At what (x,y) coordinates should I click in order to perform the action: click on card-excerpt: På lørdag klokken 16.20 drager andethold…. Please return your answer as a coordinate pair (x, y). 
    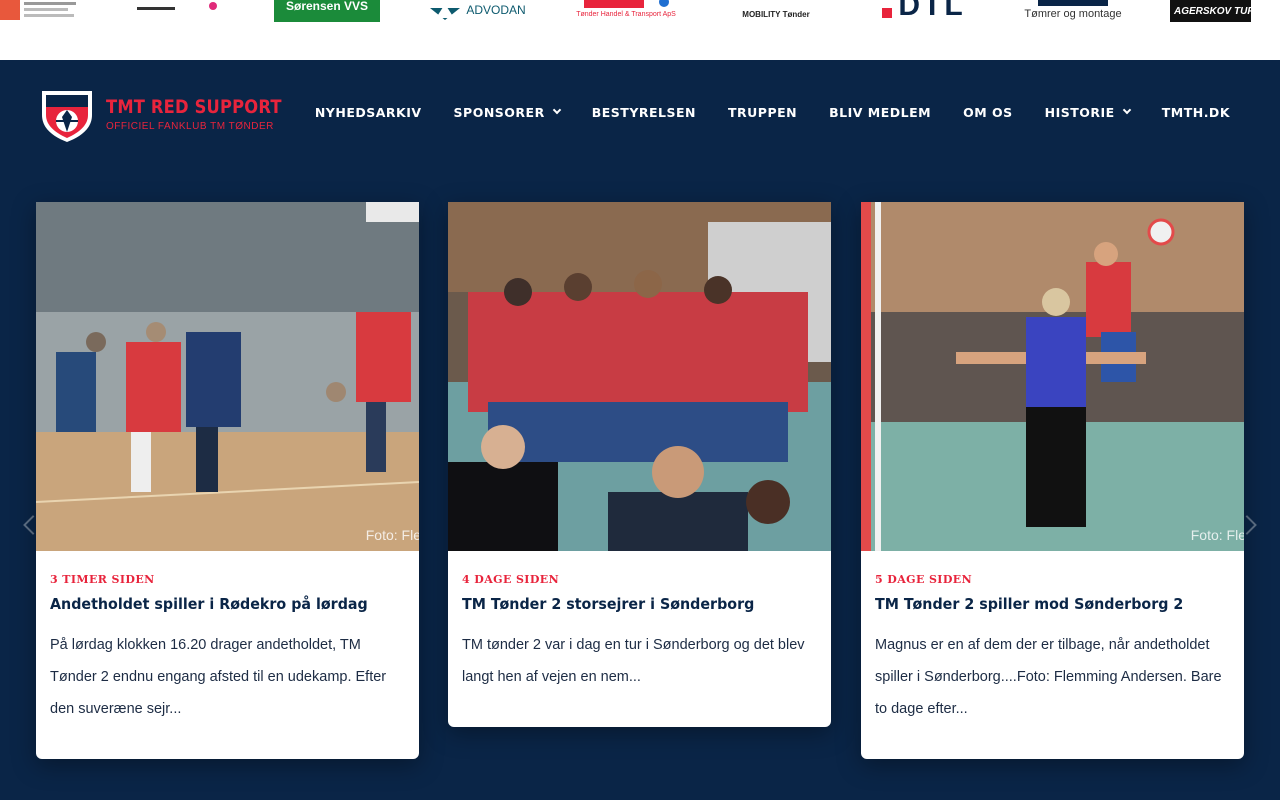
    Looking at the image, I should click on (218, 677).